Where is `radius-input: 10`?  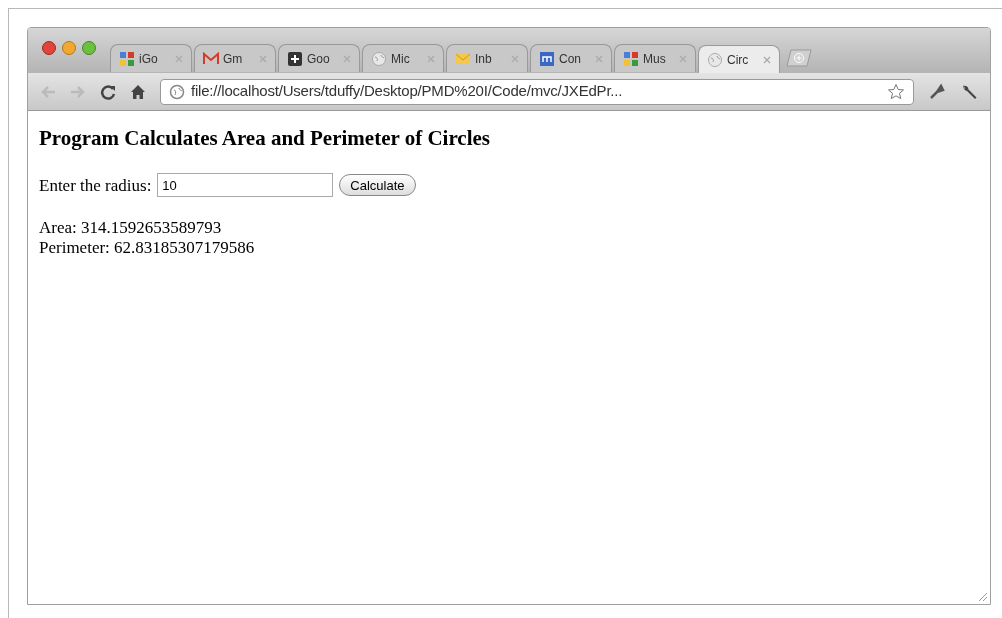
radius-input: 10 is located at coordinates (245, 185).